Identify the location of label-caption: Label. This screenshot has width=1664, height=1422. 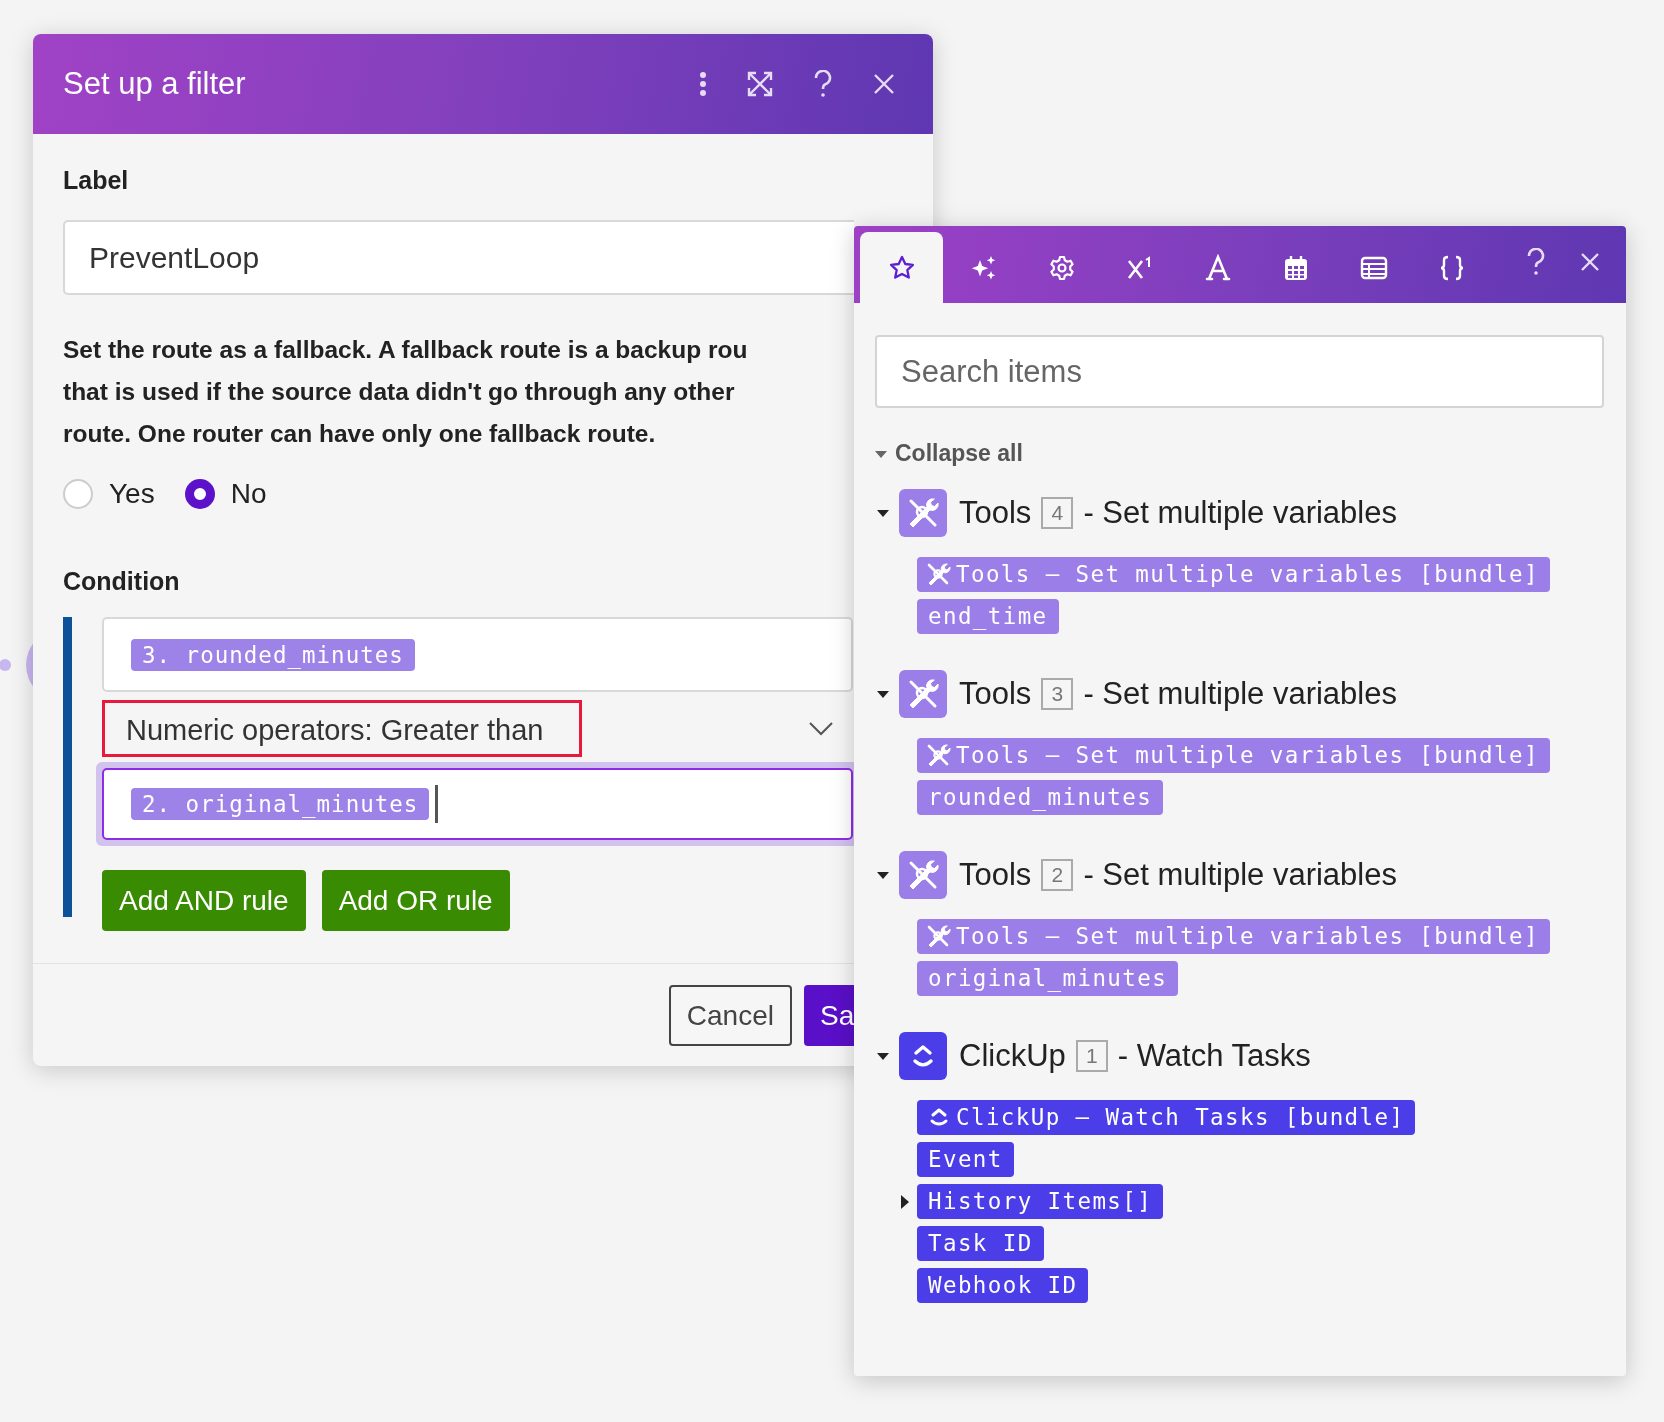
(96, 180).